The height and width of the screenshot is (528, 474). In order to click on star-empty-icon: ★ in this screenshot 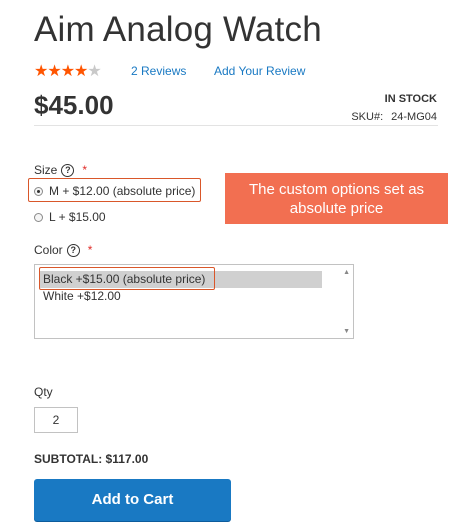, I will do `click(94, 71)`.